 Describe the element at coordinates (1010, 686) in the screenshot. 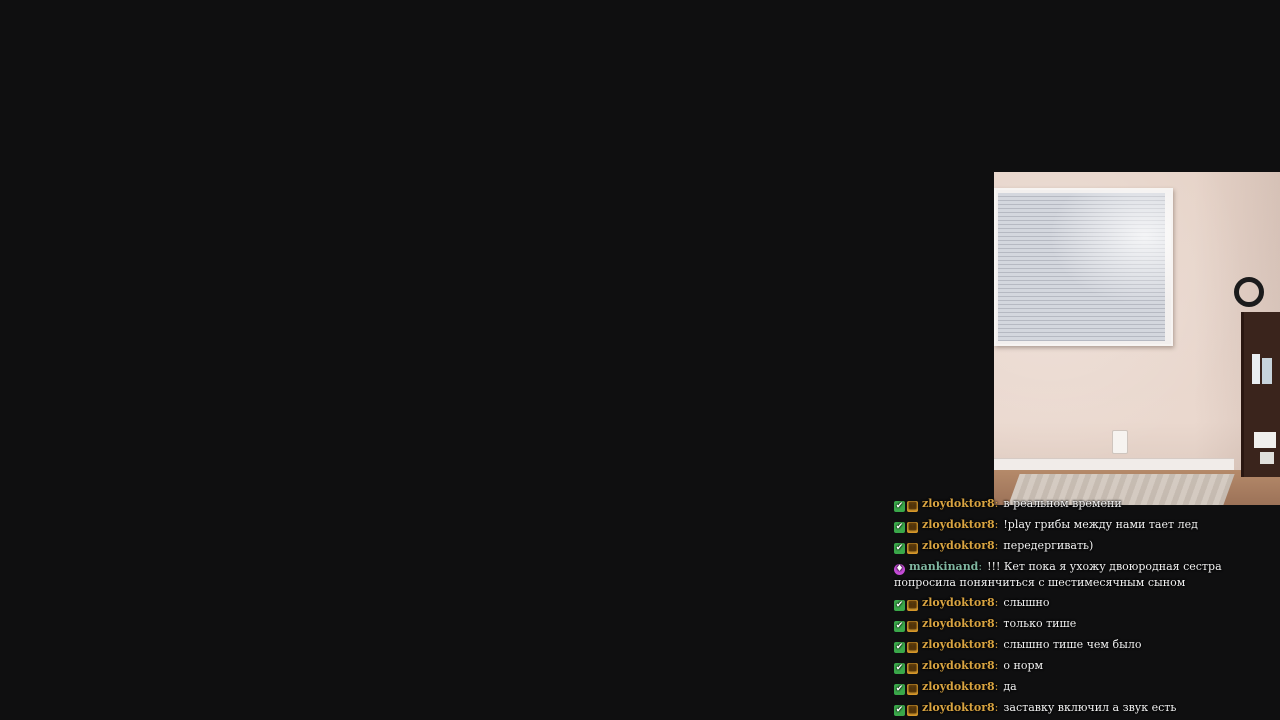

I see `chat-message-text: да` at that location.